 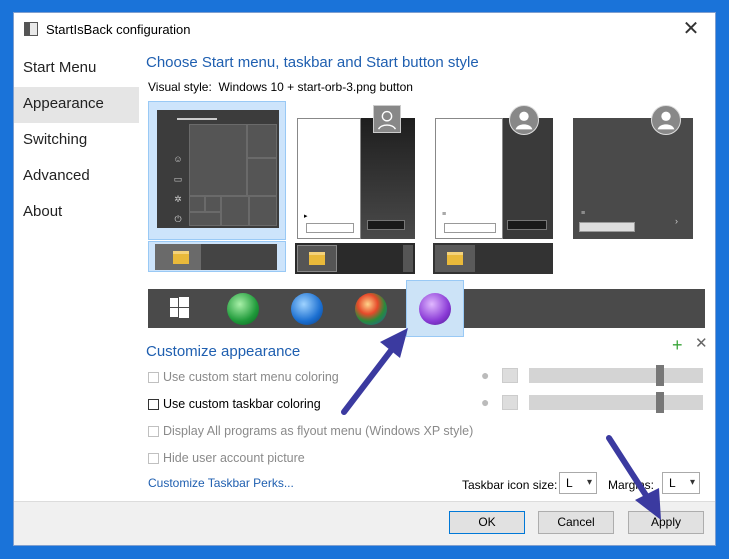 I want to click on sidebar-item-advanced: Advanced, so click(x=76, y=177).